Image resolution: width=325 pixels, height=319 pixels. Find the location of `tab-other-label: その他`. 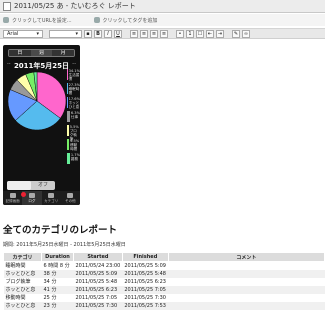

tab-other-label: その他 is located at coordinates (70, 200).